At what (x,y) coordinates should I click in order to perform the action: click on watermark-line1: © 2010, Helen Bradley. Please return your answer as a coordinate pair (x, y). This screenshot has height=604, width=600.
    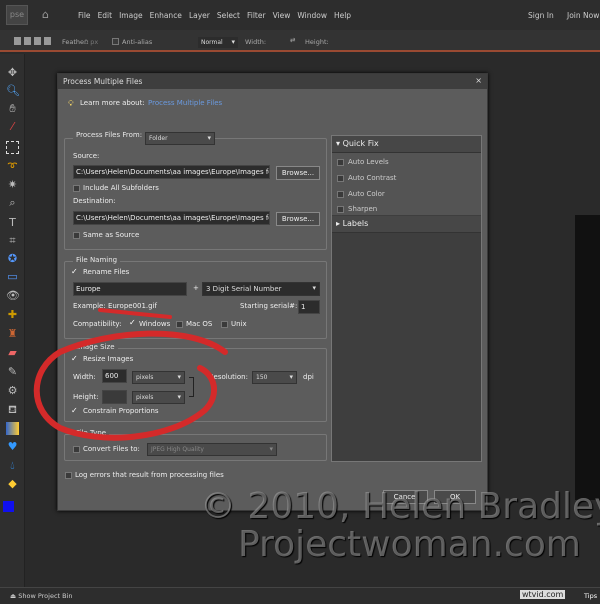
    Looking at the image, I should click on (400, 506).